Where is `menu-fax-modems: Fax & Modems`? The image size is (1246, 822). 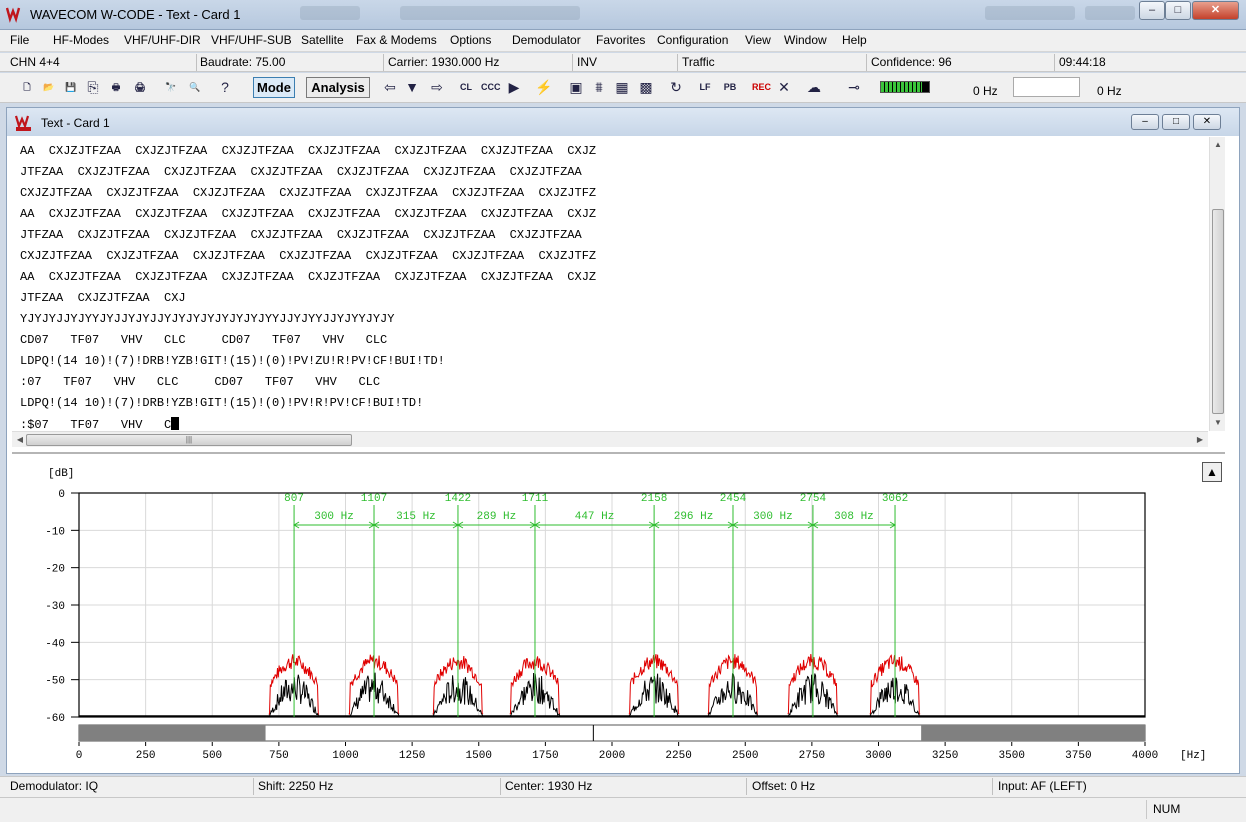 menu-fax-modems: Fax & Modems is located at coordinates (396, 40).